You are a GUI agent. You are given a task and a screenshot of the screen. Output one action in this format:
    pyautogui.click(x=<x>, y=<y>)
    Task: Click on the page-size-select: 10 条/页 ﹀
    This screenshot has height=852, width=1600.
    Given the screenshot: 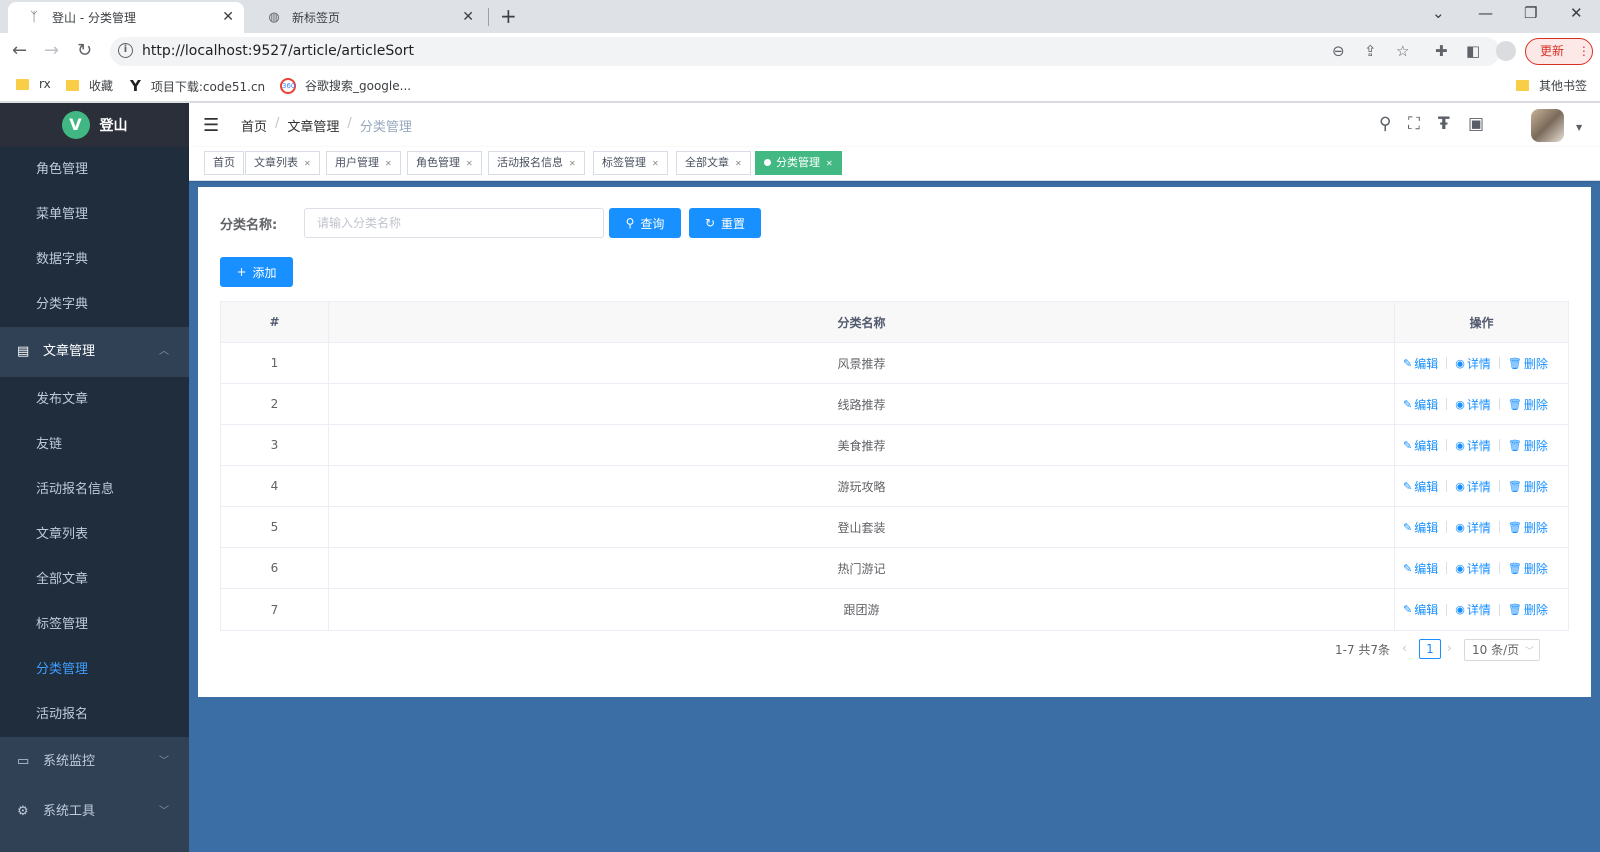 What is the action you would take?
    pyautogui.click(x=1502, y=650)
    